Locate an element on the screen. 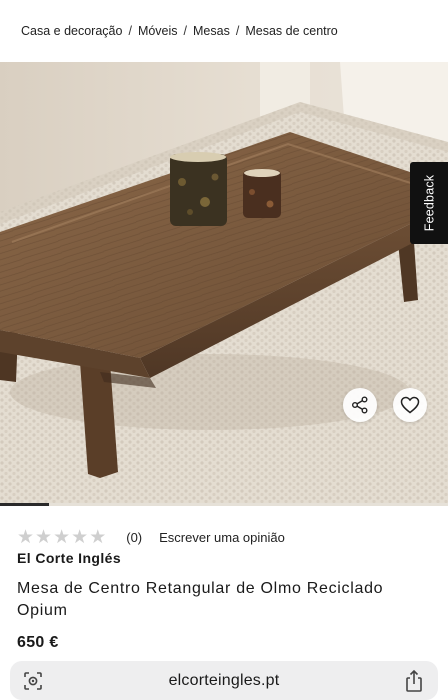 Image resolution: width=448 pixels, height=700 pixels. feedback-tab: Feedback is located at coordinates (429, 203).